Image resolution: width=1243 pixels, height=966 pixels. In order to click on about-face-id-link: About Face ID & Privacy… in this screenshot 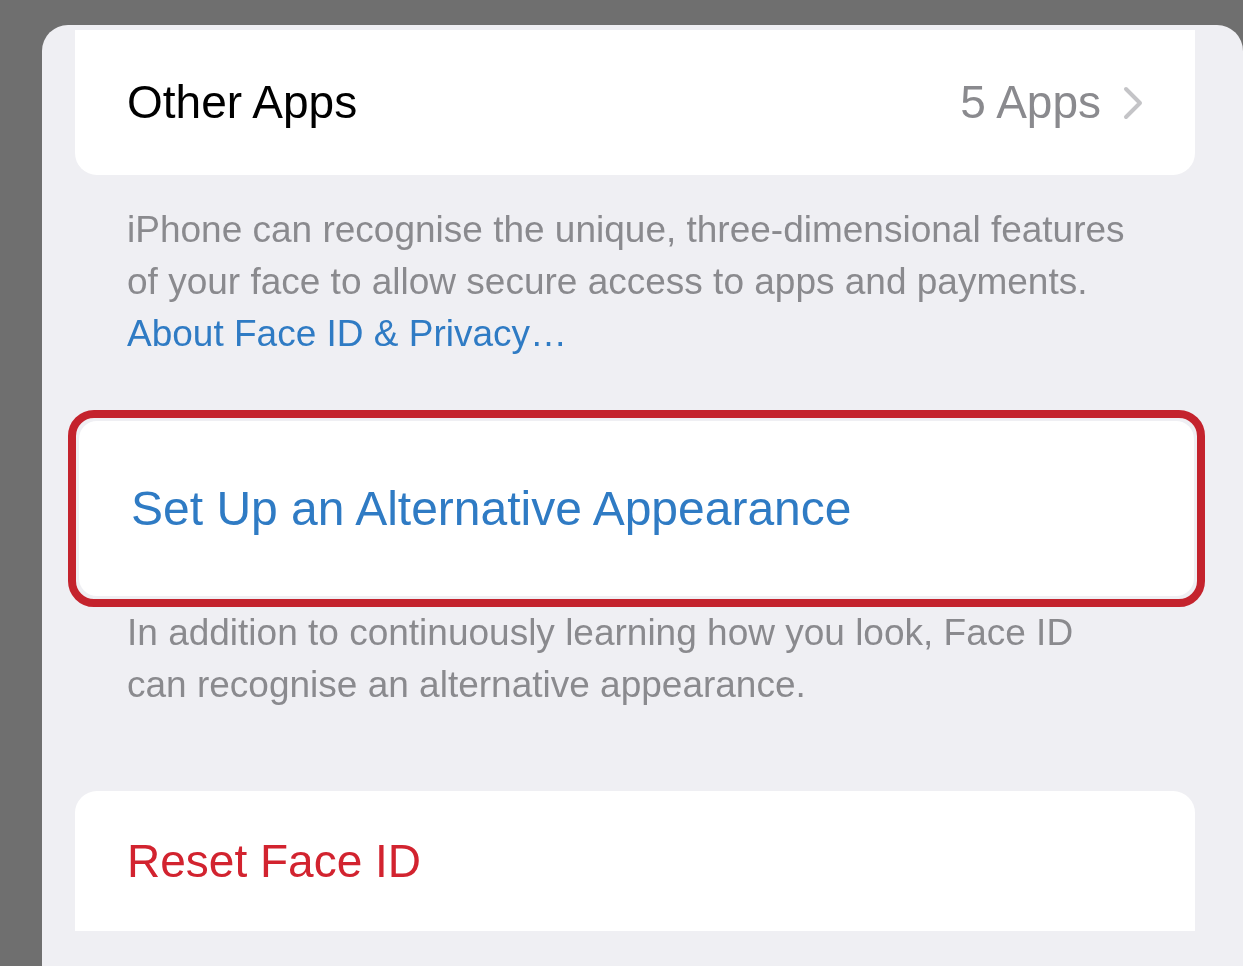, I will do `click(347, 333)`.